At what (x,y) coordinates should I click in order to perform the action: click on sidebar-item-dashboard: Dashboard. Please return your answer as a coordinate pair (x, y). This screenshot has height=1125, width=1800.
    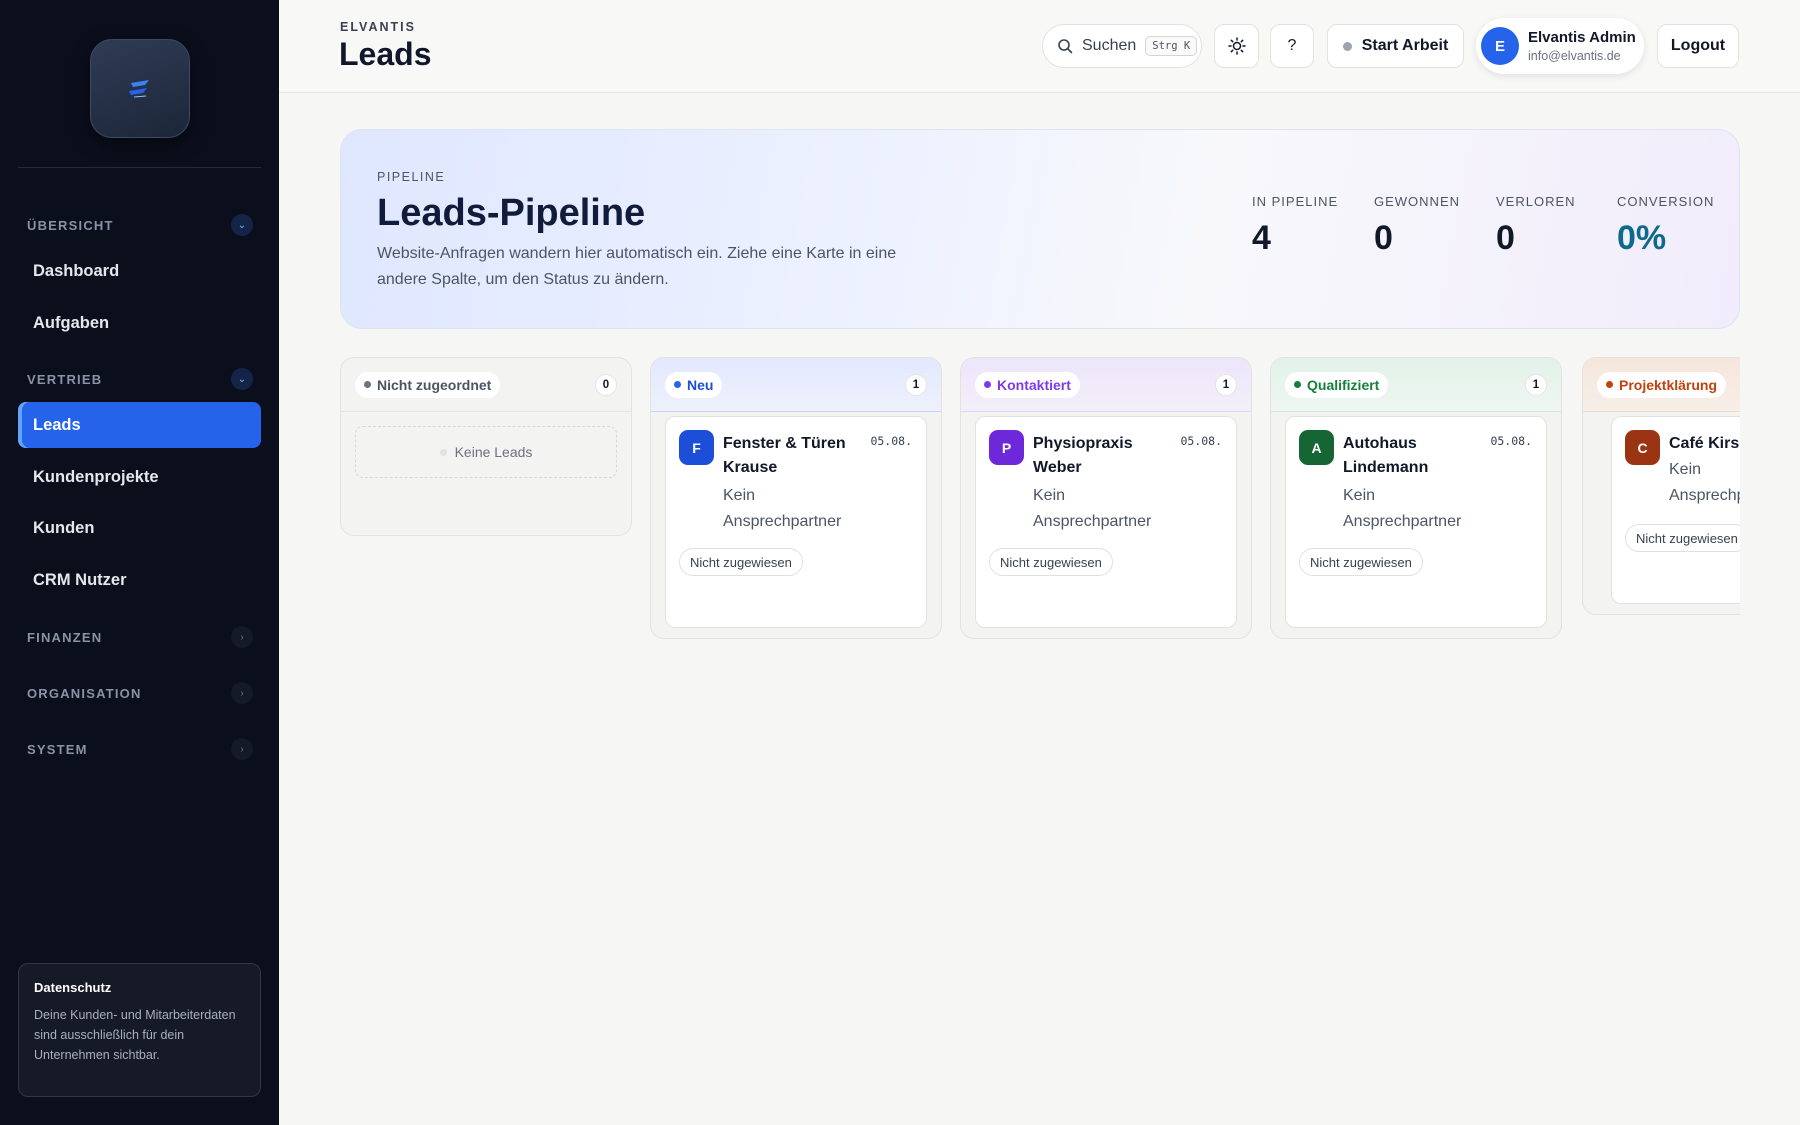
    Looking at the image, I should click on (139, 271).